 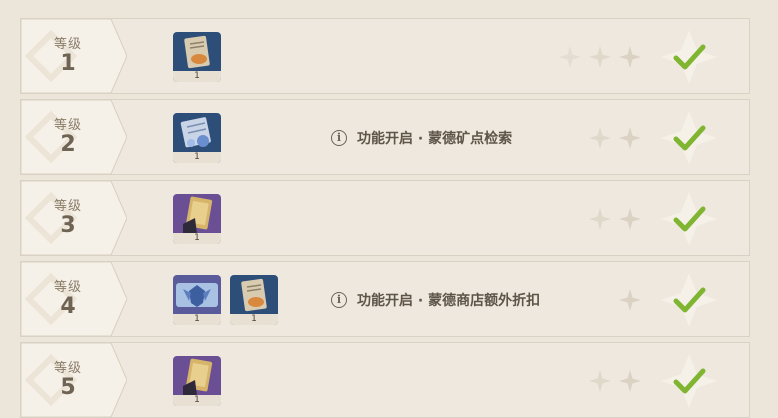 I want to click on level-number: 5, so click(x=68, y=387).